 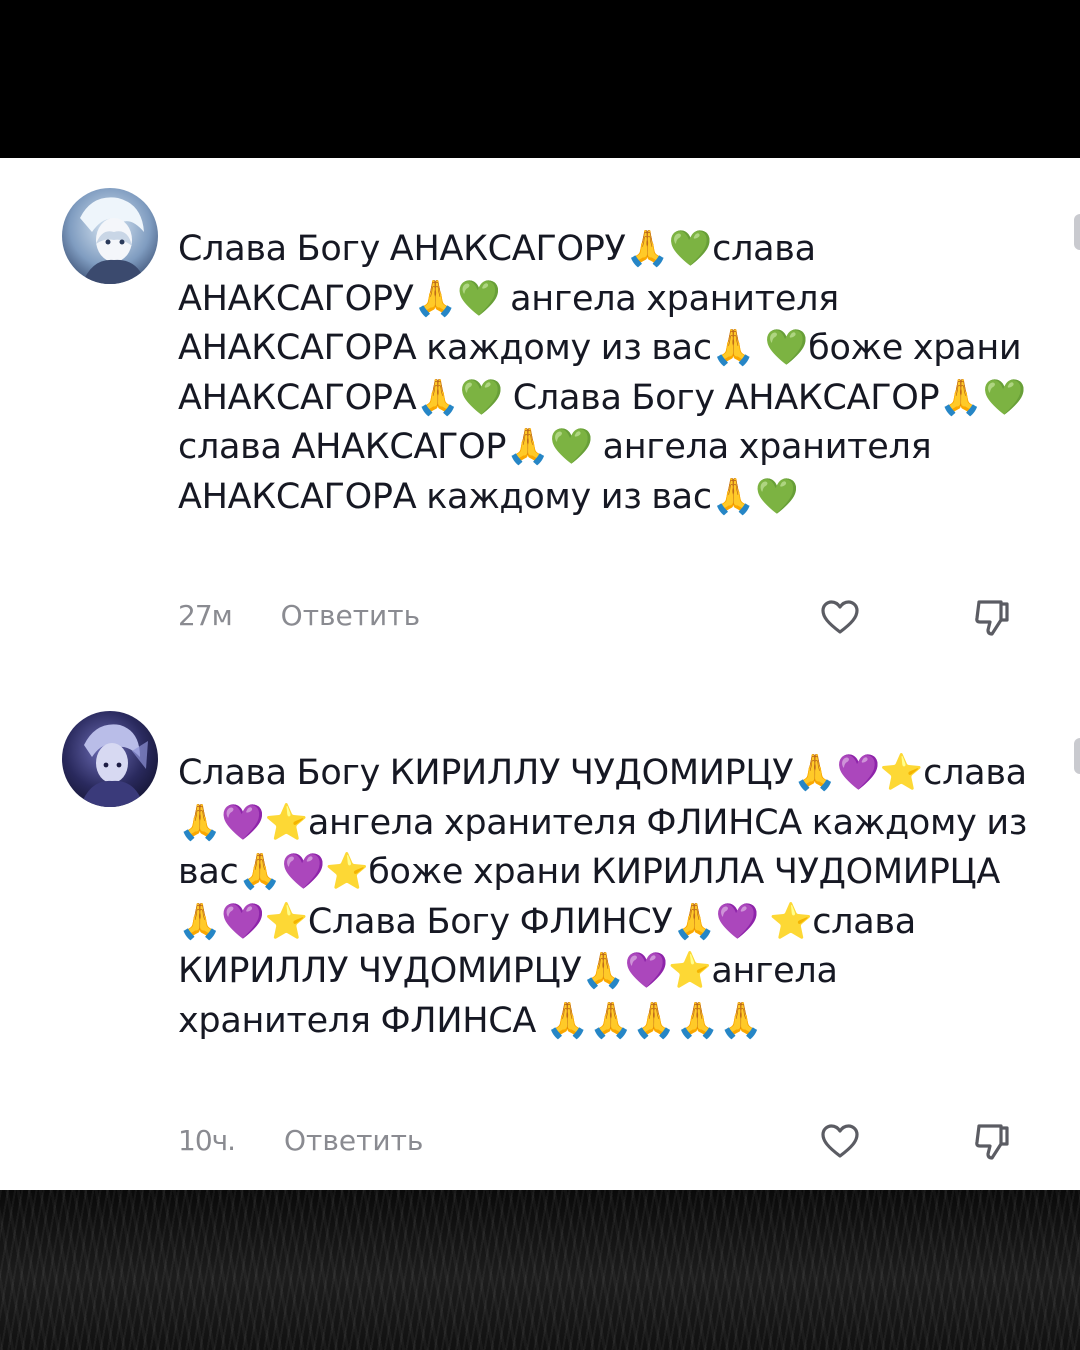 I want to click on video-background-texture, so click(x=540, y=1270).